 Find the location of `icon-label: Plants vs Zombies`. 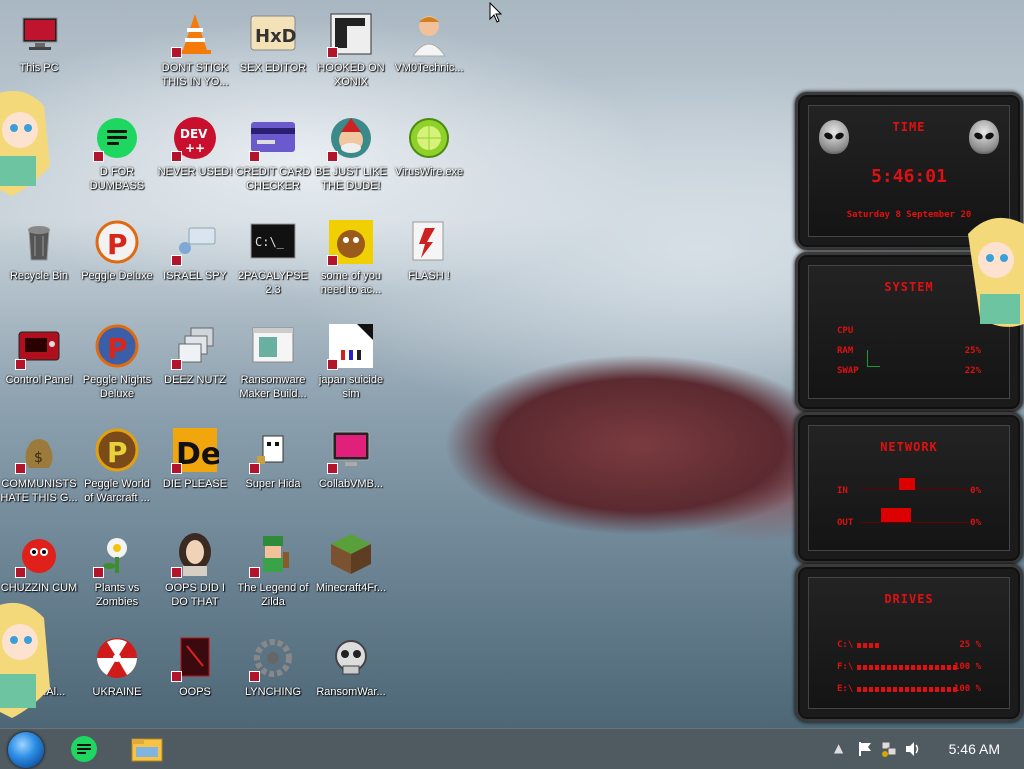

icon-label: Plants vs Zombies is located at coordinates (117, 595).